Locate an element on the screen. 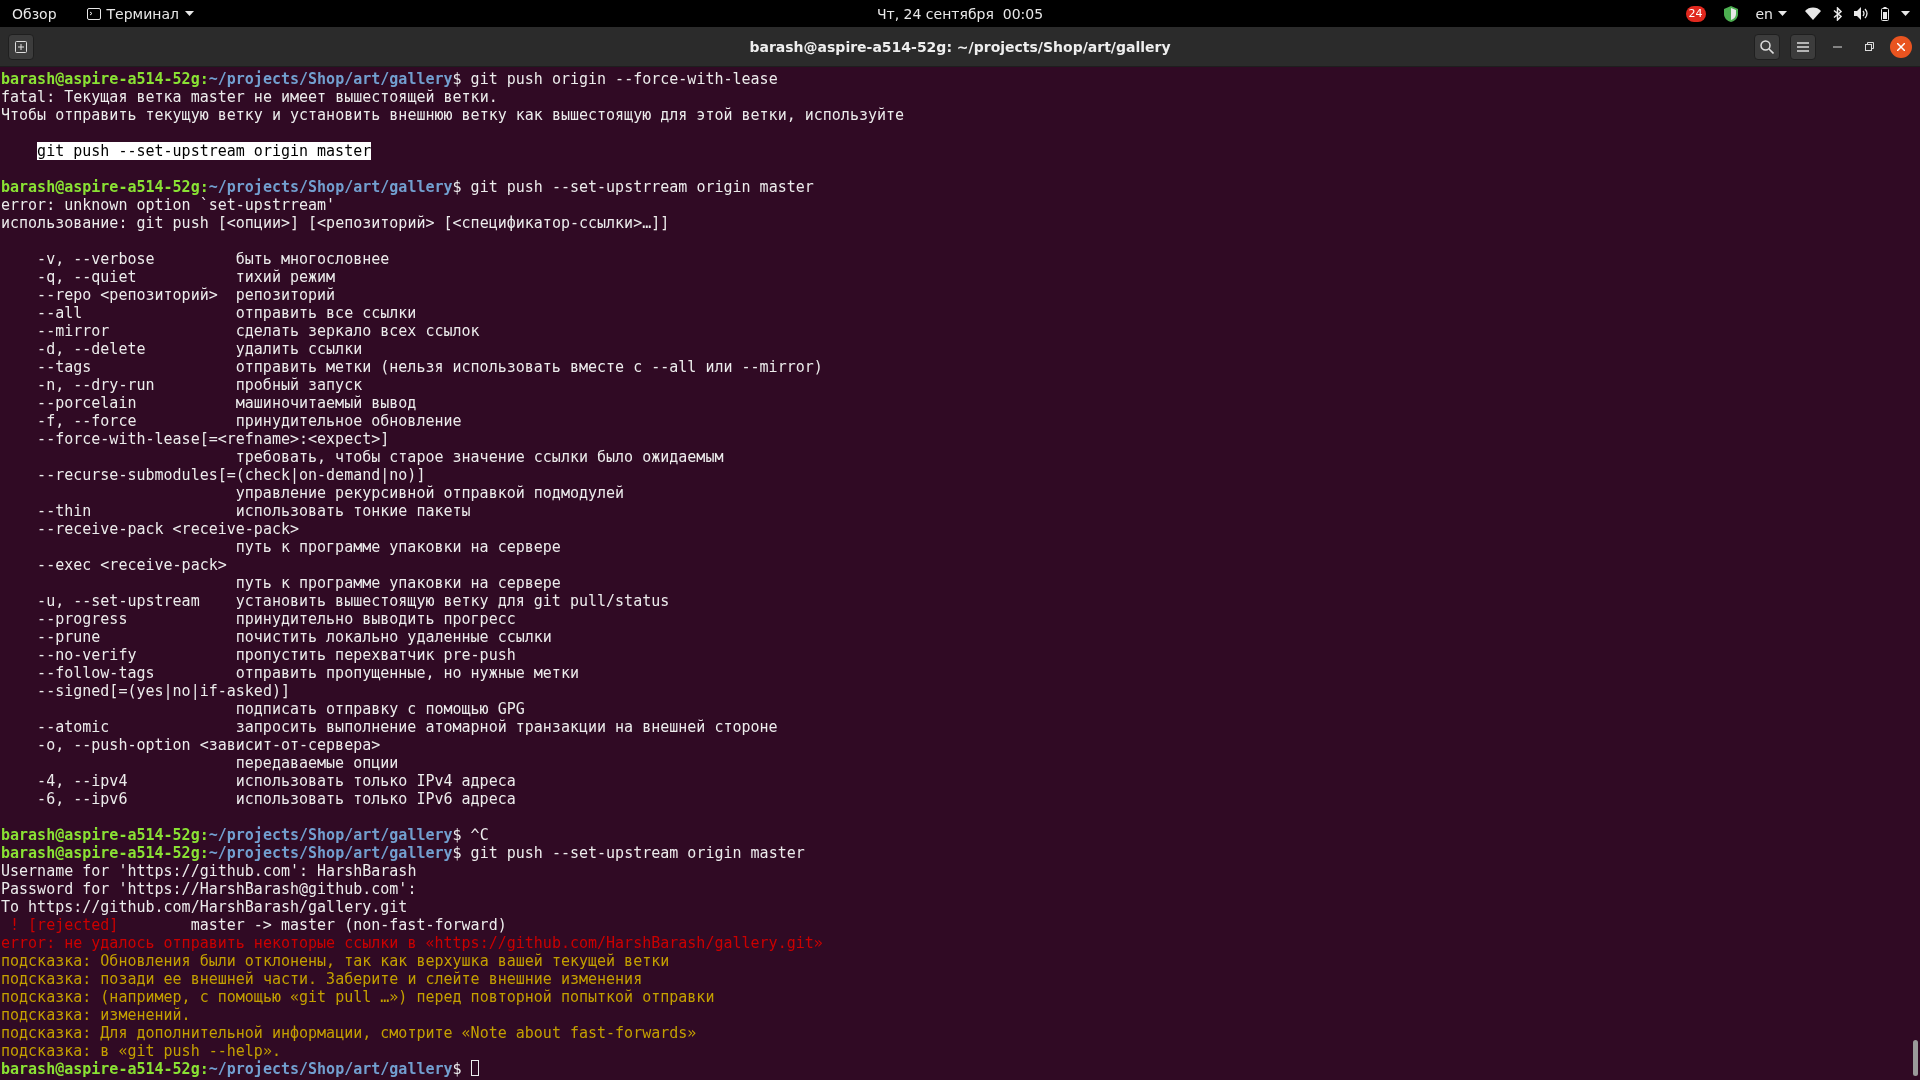 This screenshot has width=1920, height=1080. search-icon is located at coordinates (1767, 46).